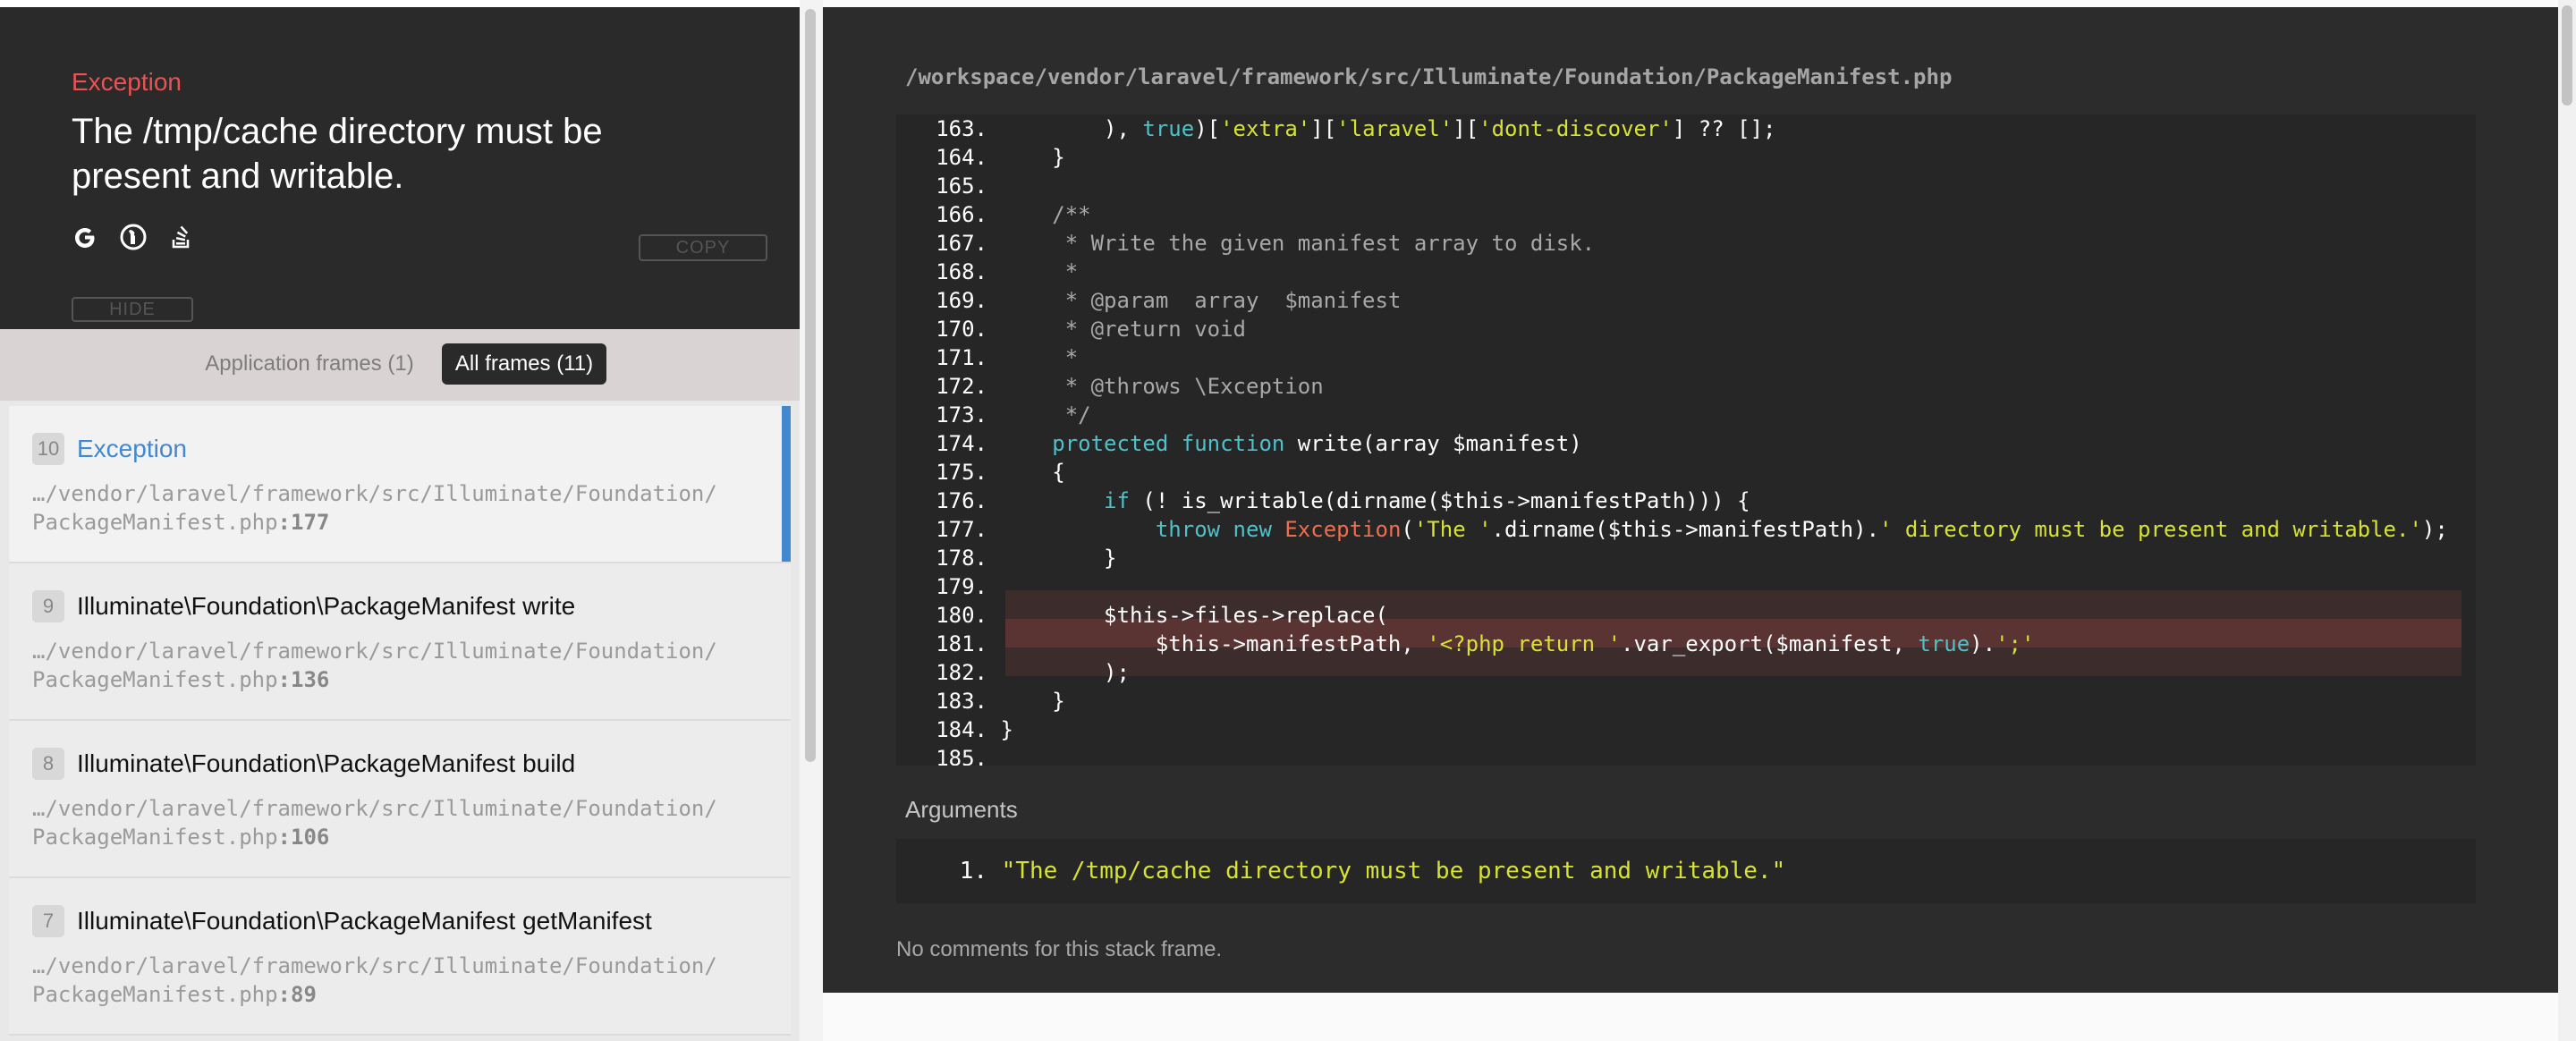 Image resolution: width=2576 pixels, height=1041 pixels. What do you see at coordinates (961, 616) in the screenshot?
I see `line-number: 180.` at bounding box center [961, 616].